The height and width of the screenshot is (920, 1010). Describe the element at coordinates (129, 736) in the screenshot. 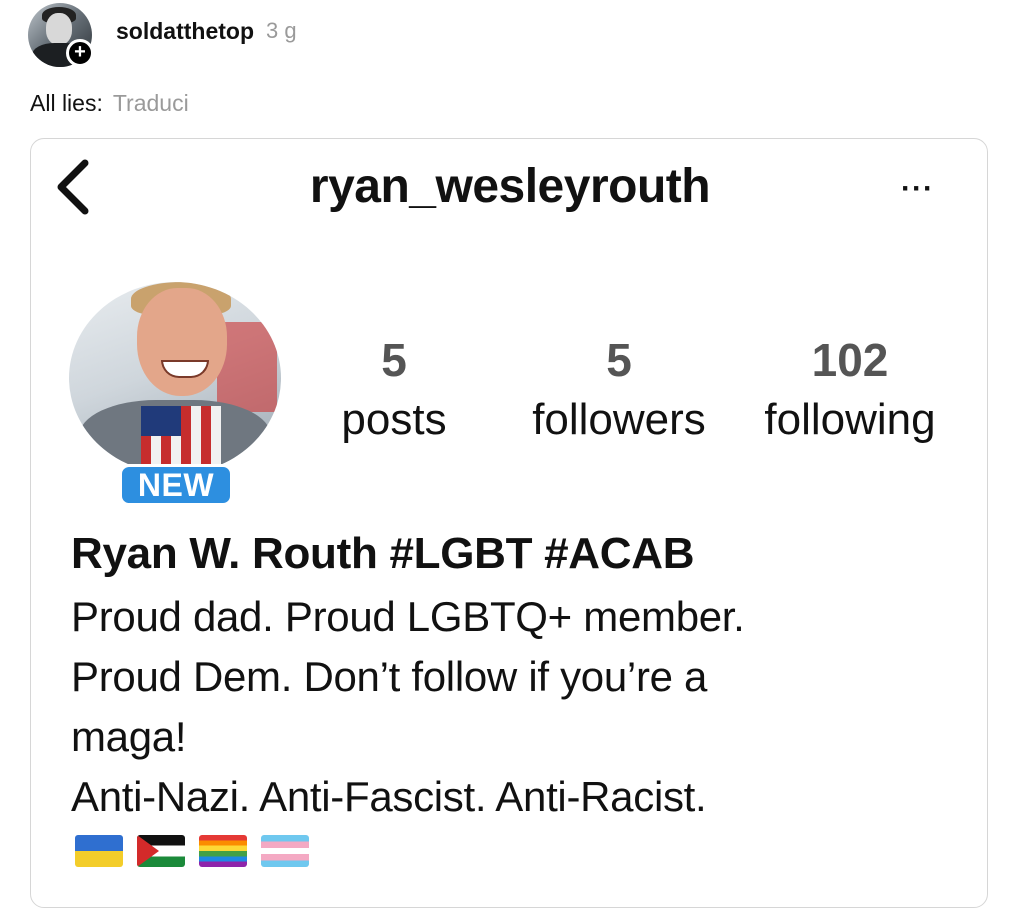

I see `bio-line: maga!` at that location.